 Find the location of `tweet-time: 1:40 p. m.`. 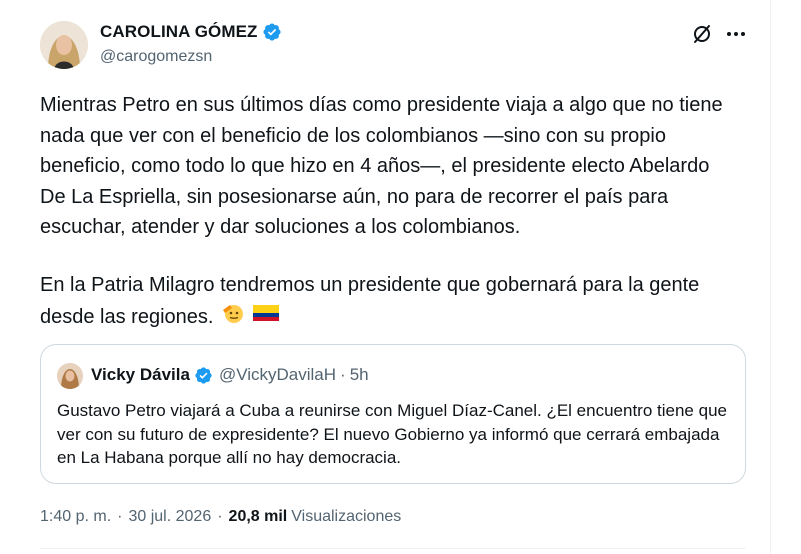

tweet-time: 1:40 p. m. is located at coordinates (75, 517).